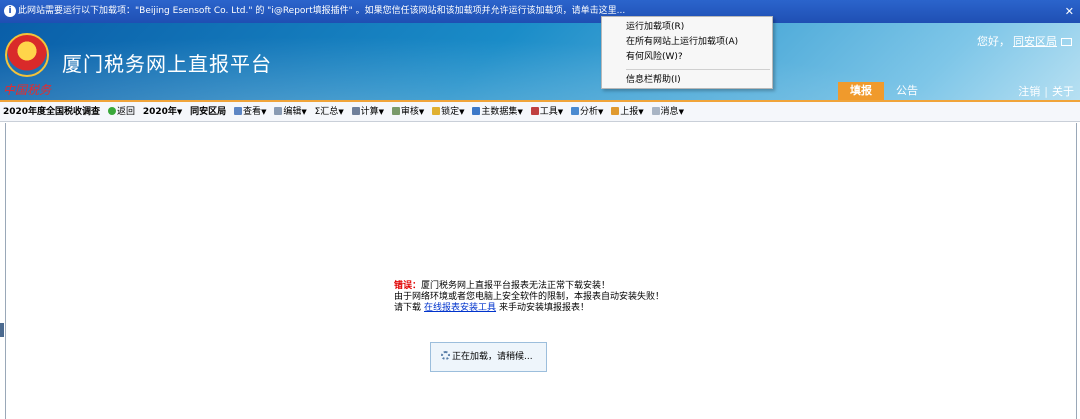 The image size is (1080, 419). Describe the element at coordinates (687, 80) in the screenshot. I see `menu-item-infobar-help: 信息栏帮助(I)` at that location.